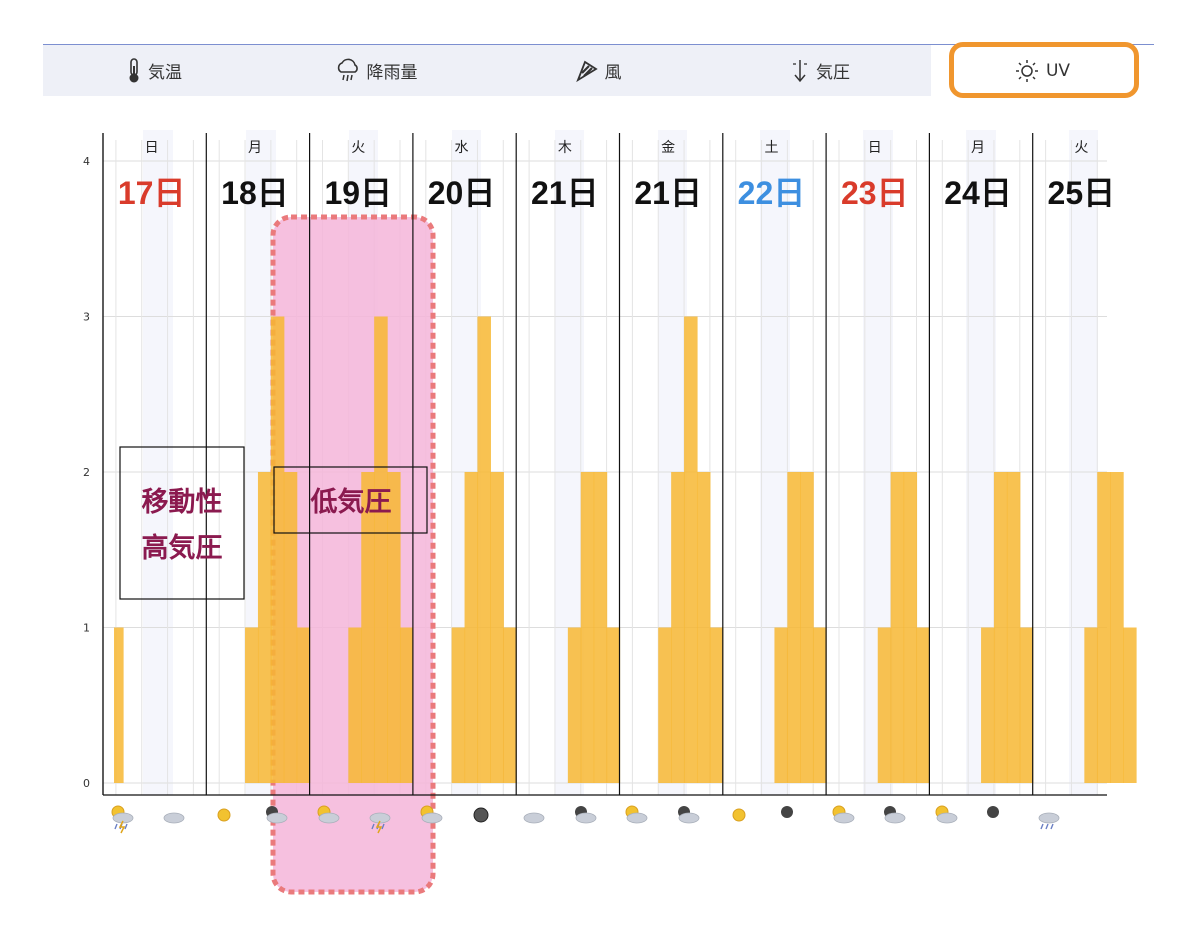  Describe the element at coordinates (86, 783) in the screenshot. I see `y-tick-label: 0` at that location.